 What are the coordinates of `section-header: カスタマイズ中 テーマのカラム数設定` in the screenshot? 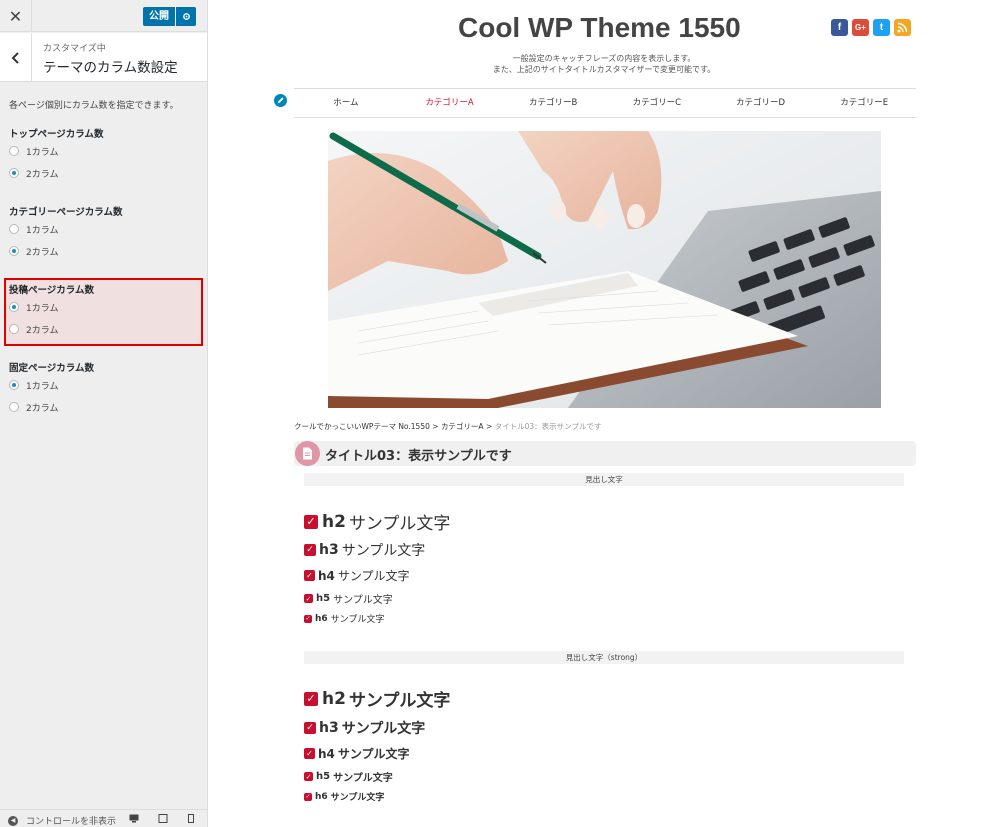 It's located at (103, 57).